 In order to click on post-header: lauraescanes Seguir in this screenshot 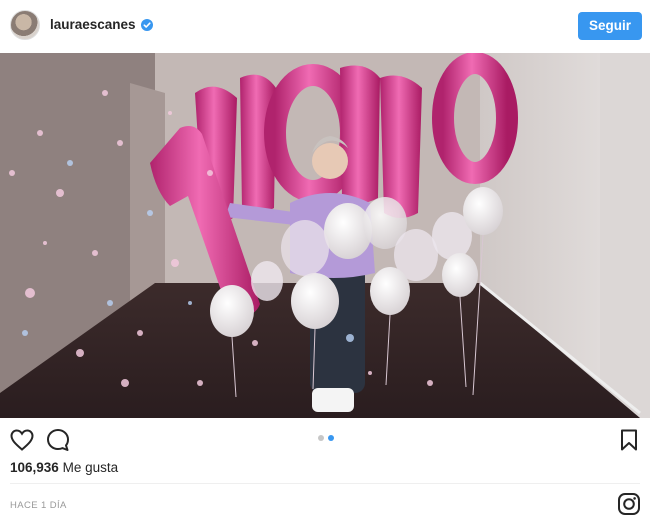, I will do `click(325, 26)`.